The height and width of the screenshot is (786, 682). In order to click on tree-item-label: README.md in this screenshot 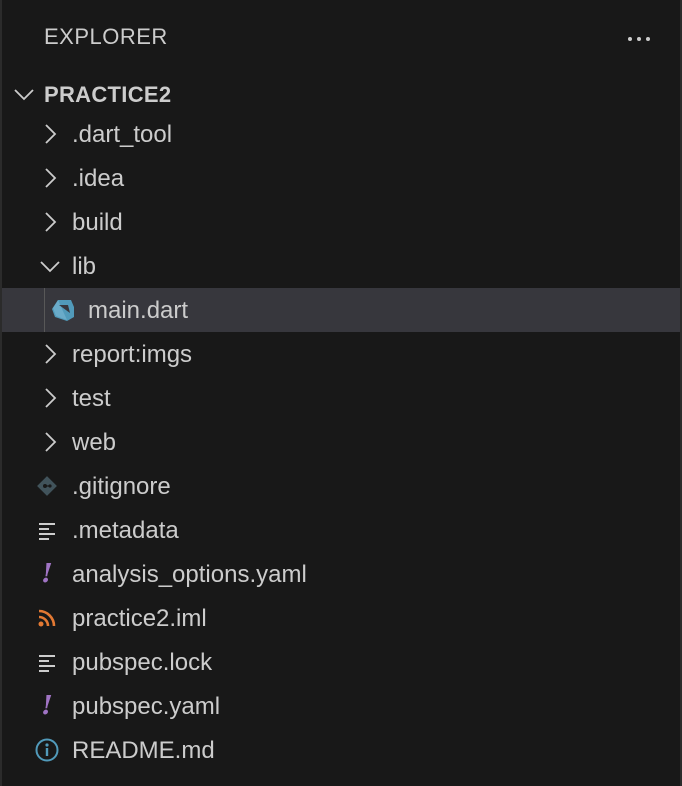, I will do `click(143, 750)`.